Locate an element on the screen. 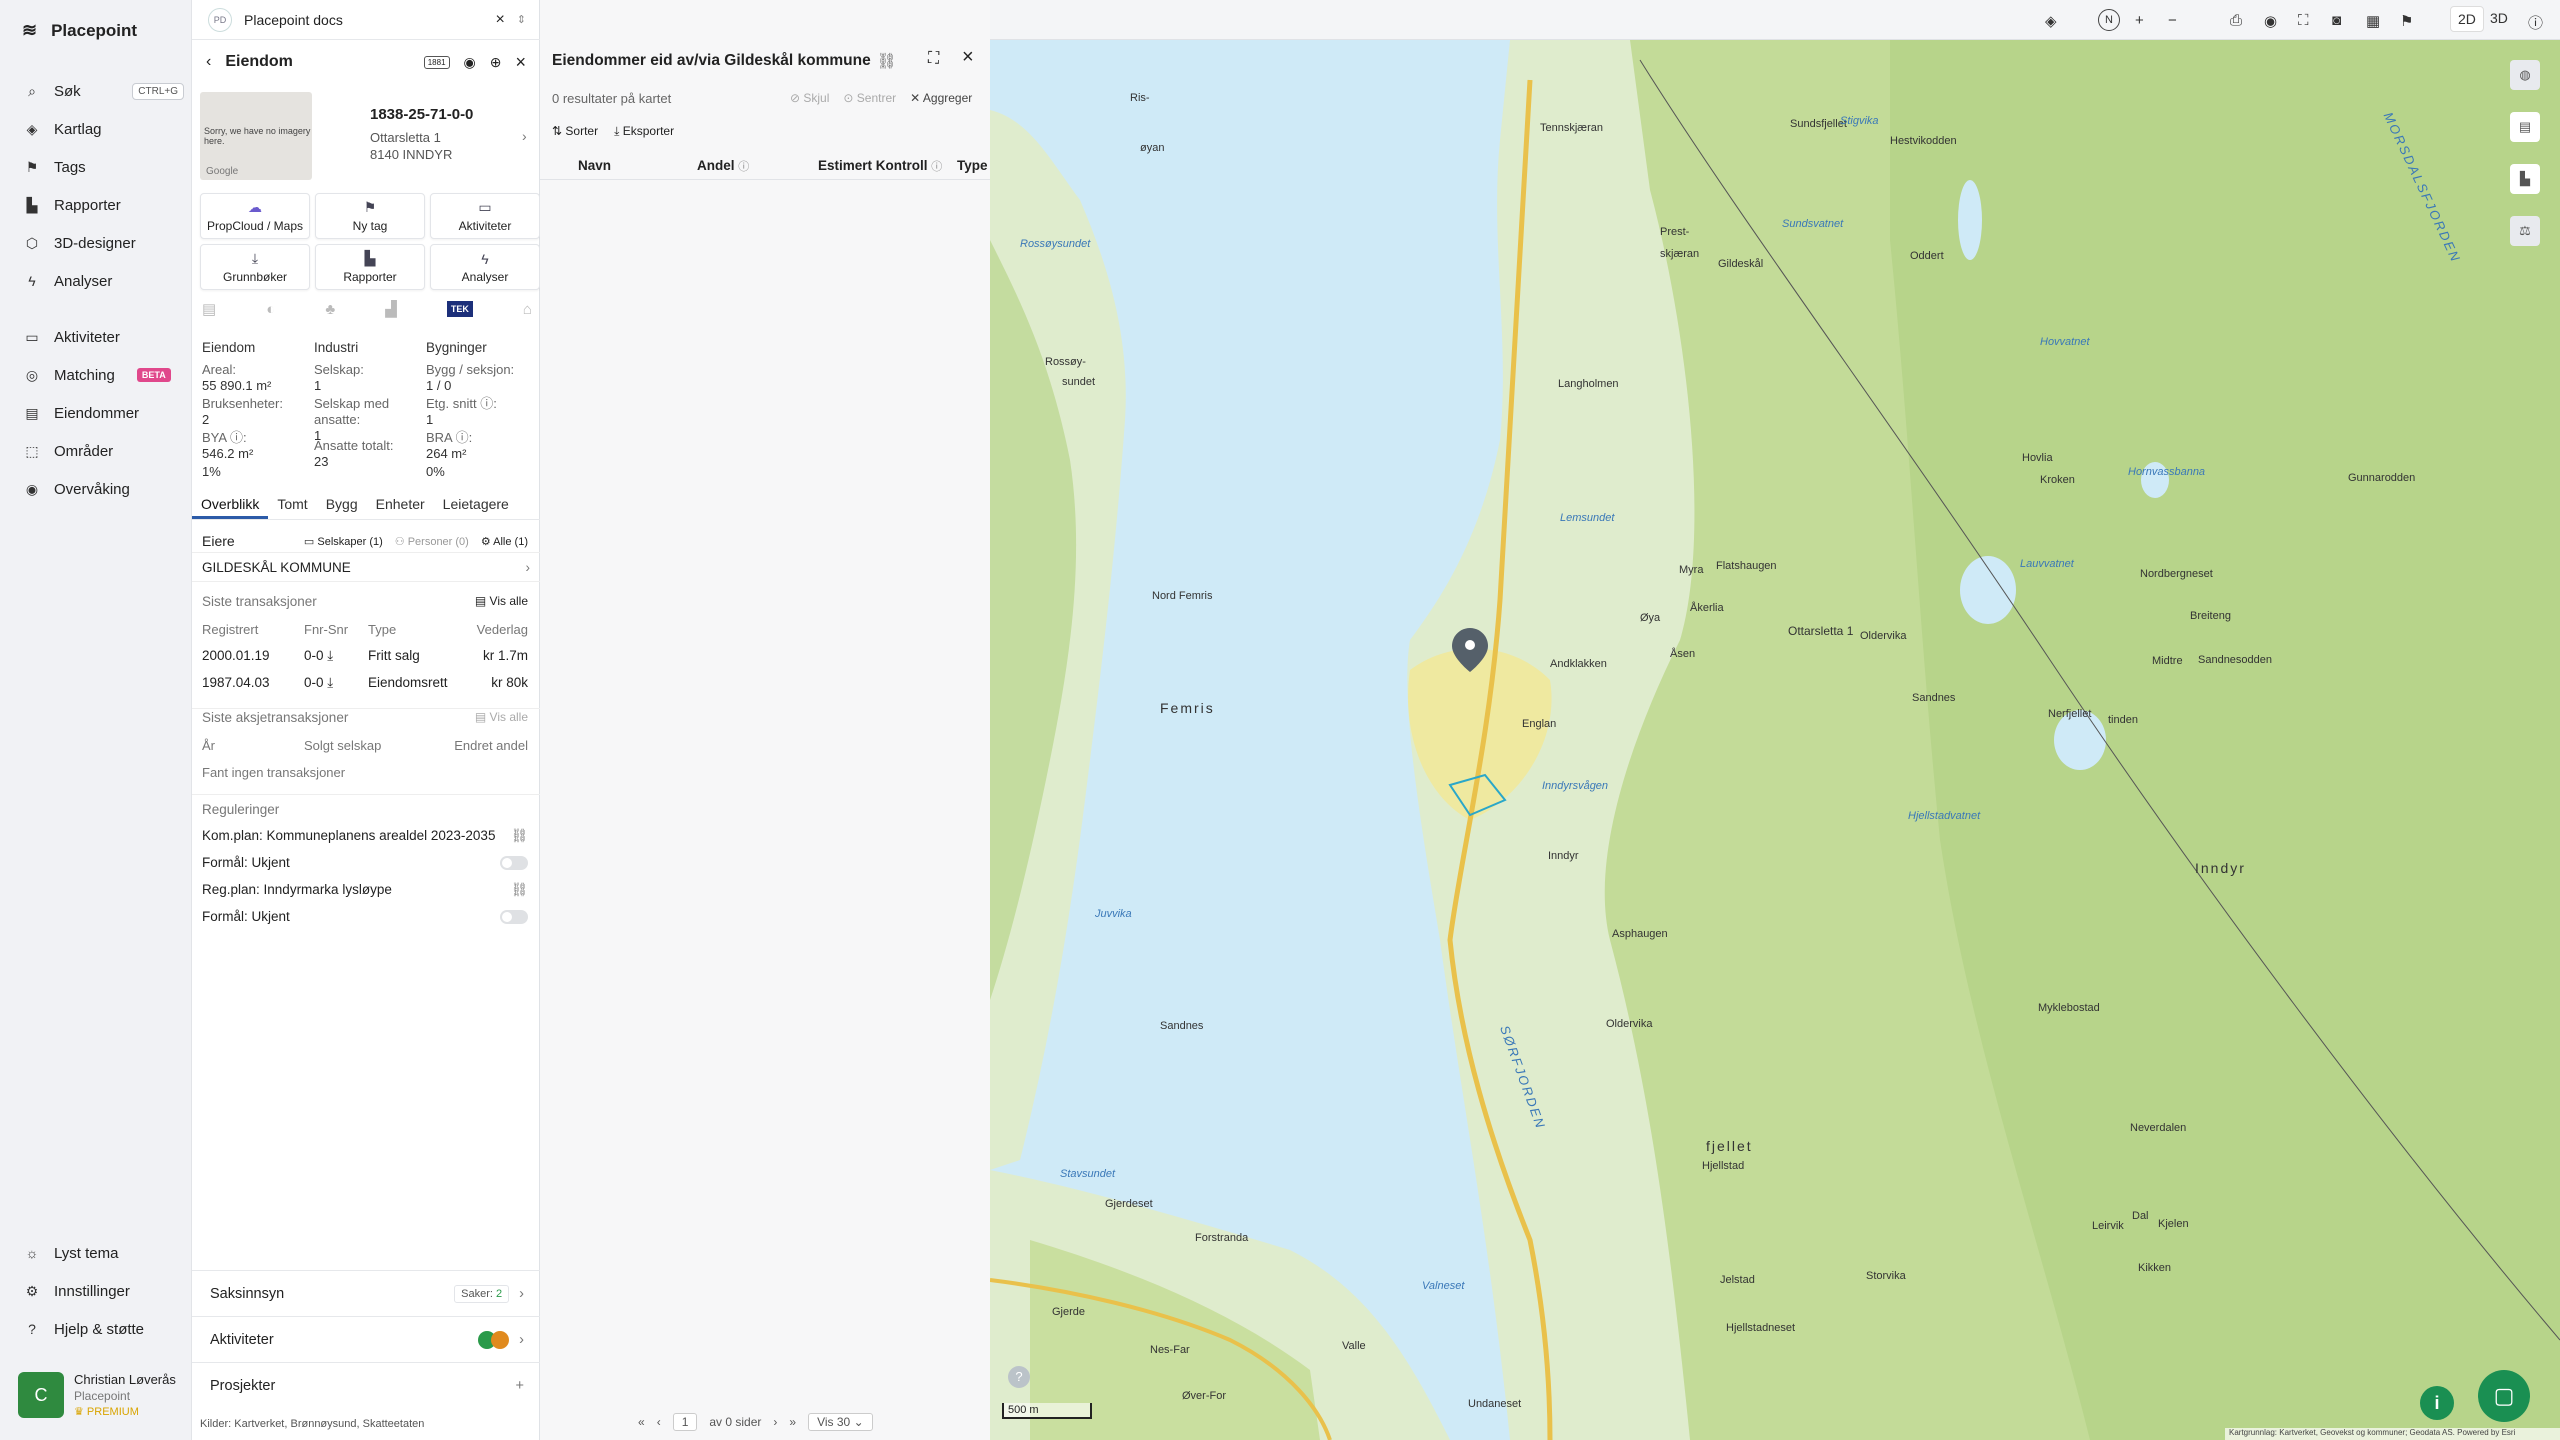 The image size is (2560, 1440). home-icon: ⌂ is located at coordinates (527, 309).